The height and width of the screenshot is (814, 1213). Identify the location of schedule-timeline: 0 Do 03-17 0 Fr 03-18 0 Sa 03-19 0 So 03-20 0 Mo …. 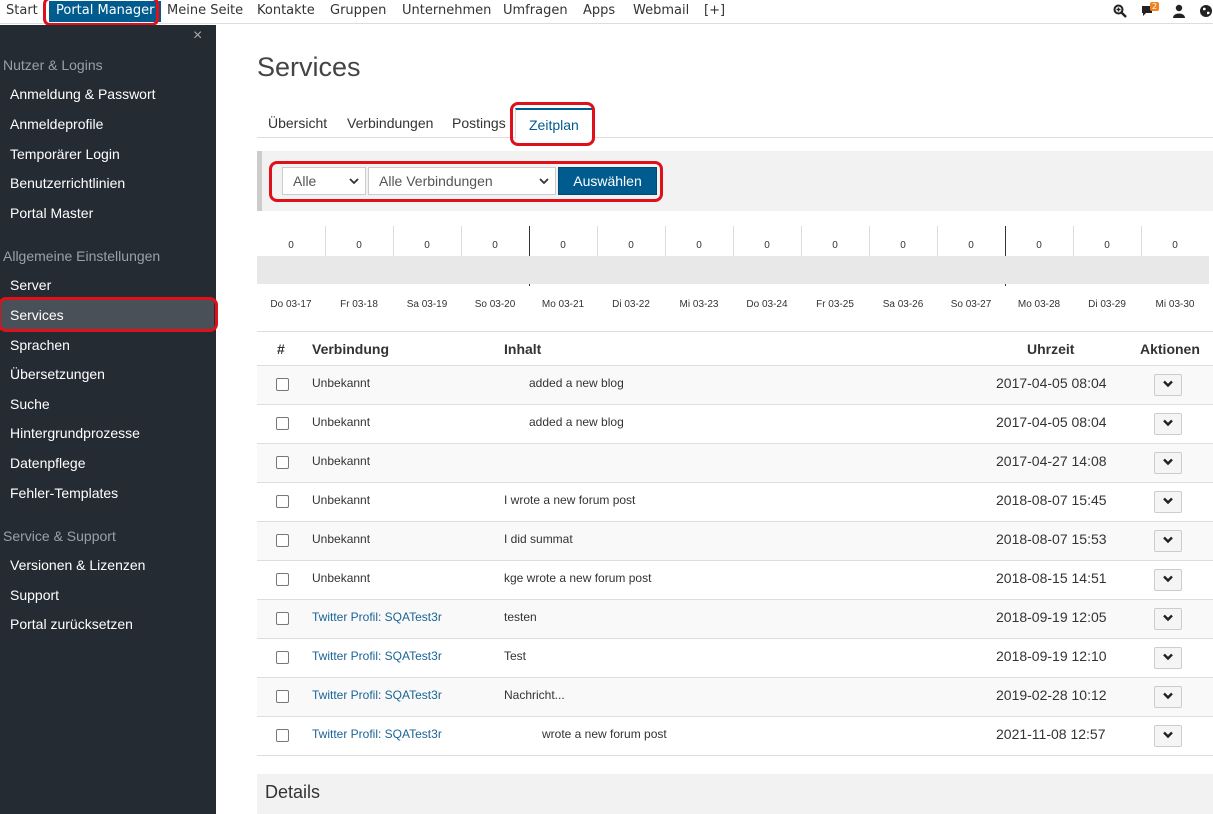
(733, 271).